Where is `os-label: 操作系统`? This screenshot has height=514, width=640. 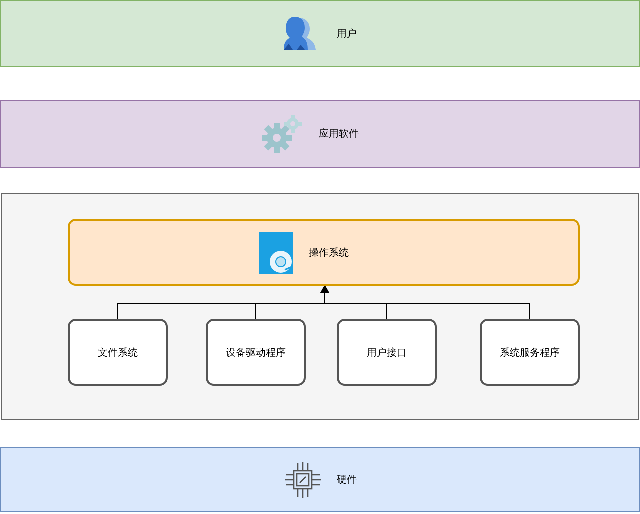
os-label: 操作系统 is located at coordinates (329, 253).